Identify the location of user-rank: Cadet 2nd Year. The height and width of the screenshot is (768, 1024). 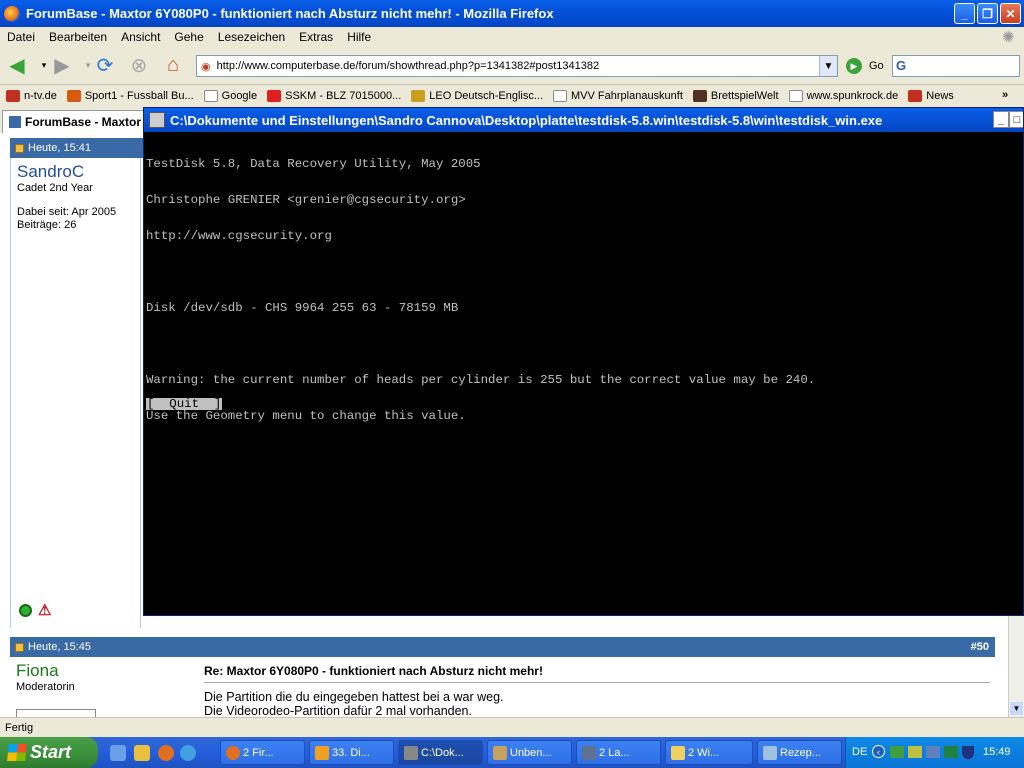
(55, 188).